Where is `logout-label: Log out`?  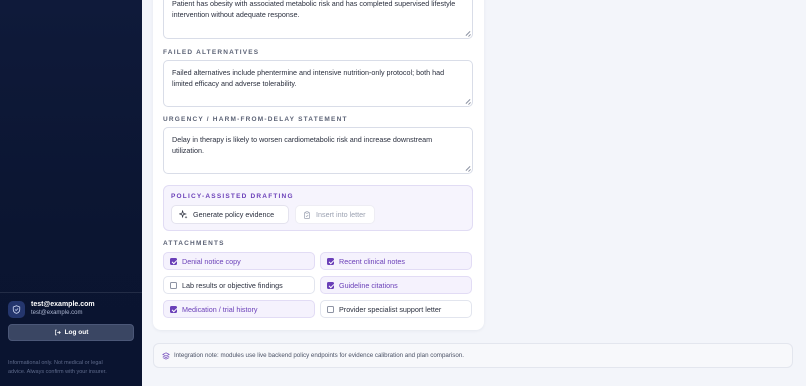
logout-label: Log out is located at coordinates (76, 332).